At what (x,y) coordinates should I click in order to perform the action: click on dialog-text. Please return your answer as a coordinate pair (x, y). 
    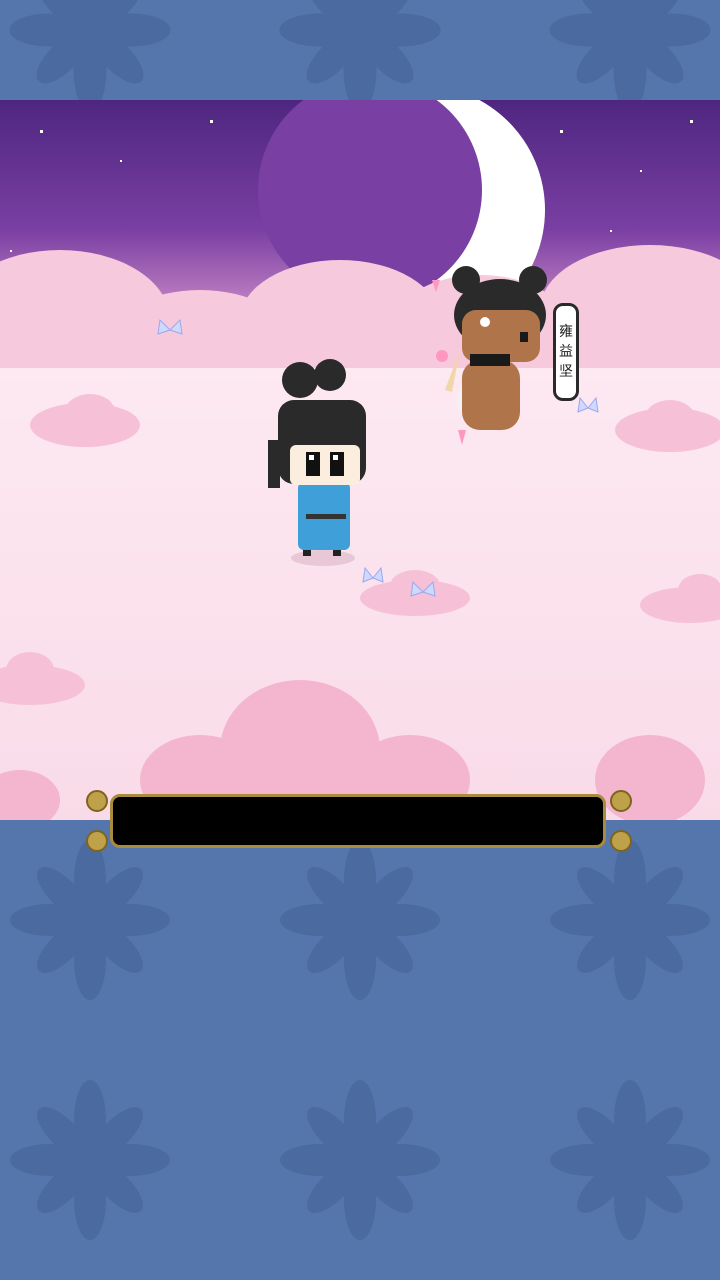
    Looking at the image, I should click on (358, 821).